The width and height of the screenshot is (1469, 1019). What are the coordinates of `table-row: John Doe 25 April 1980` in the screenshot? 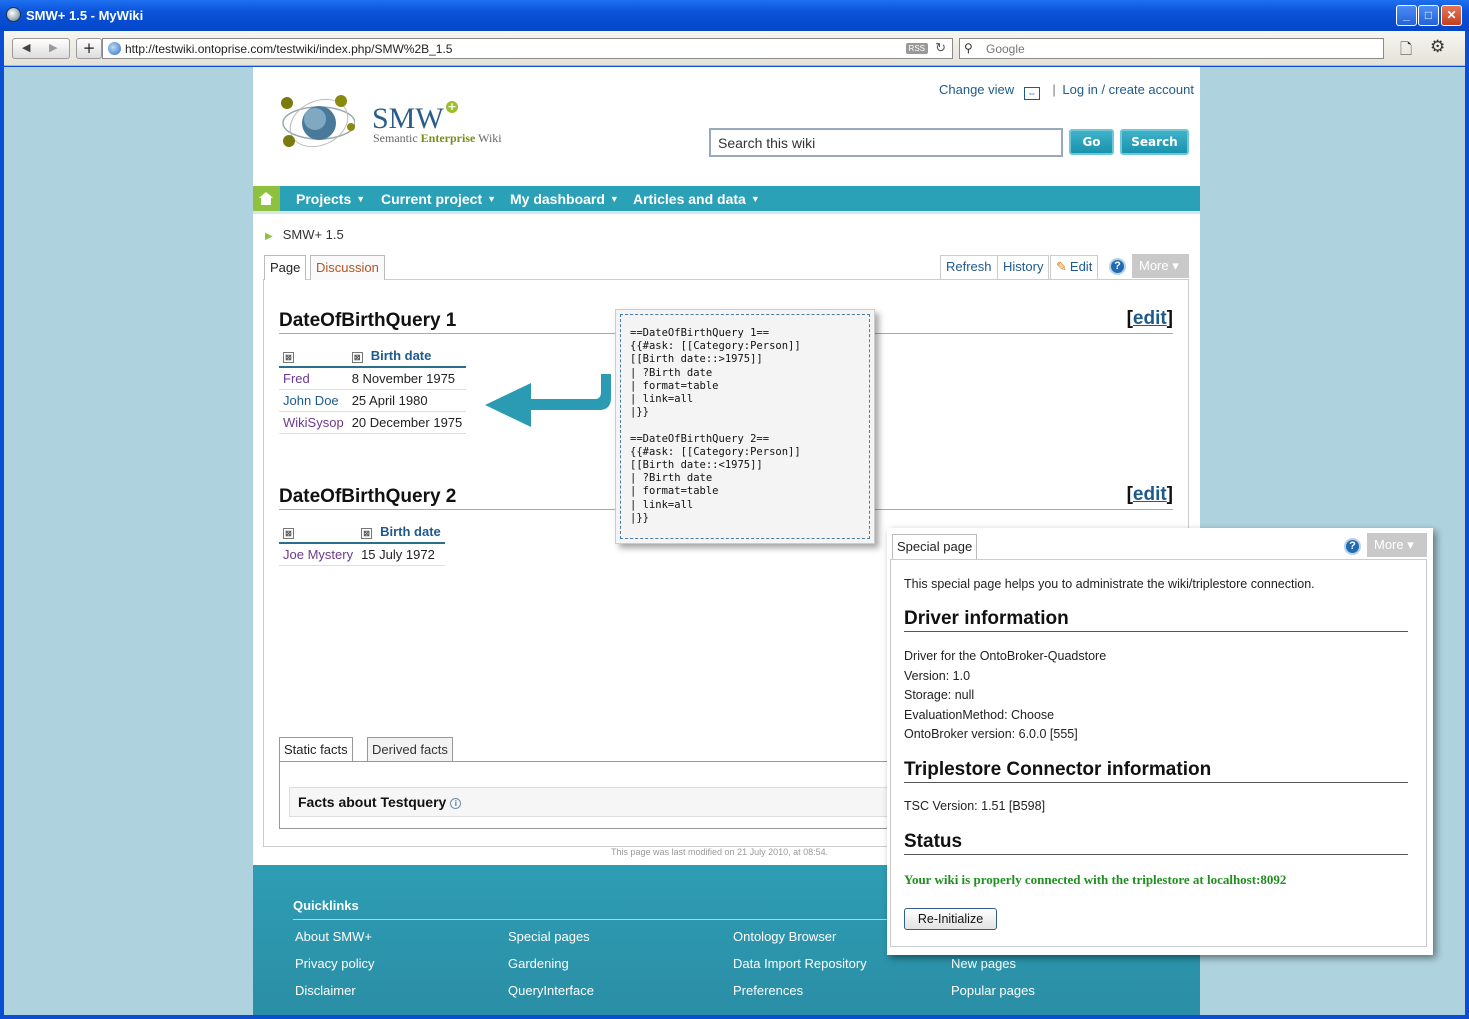 It's located at (373, 400).